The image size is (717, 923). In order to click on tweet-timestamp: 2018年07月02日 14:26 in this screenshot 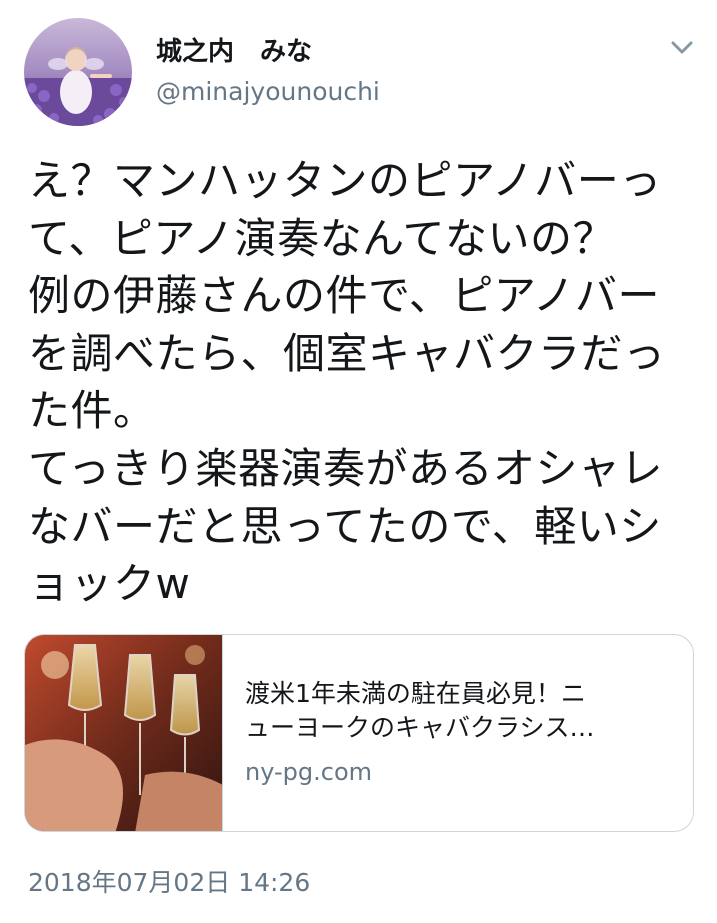, I will do `click(169, 883)`.